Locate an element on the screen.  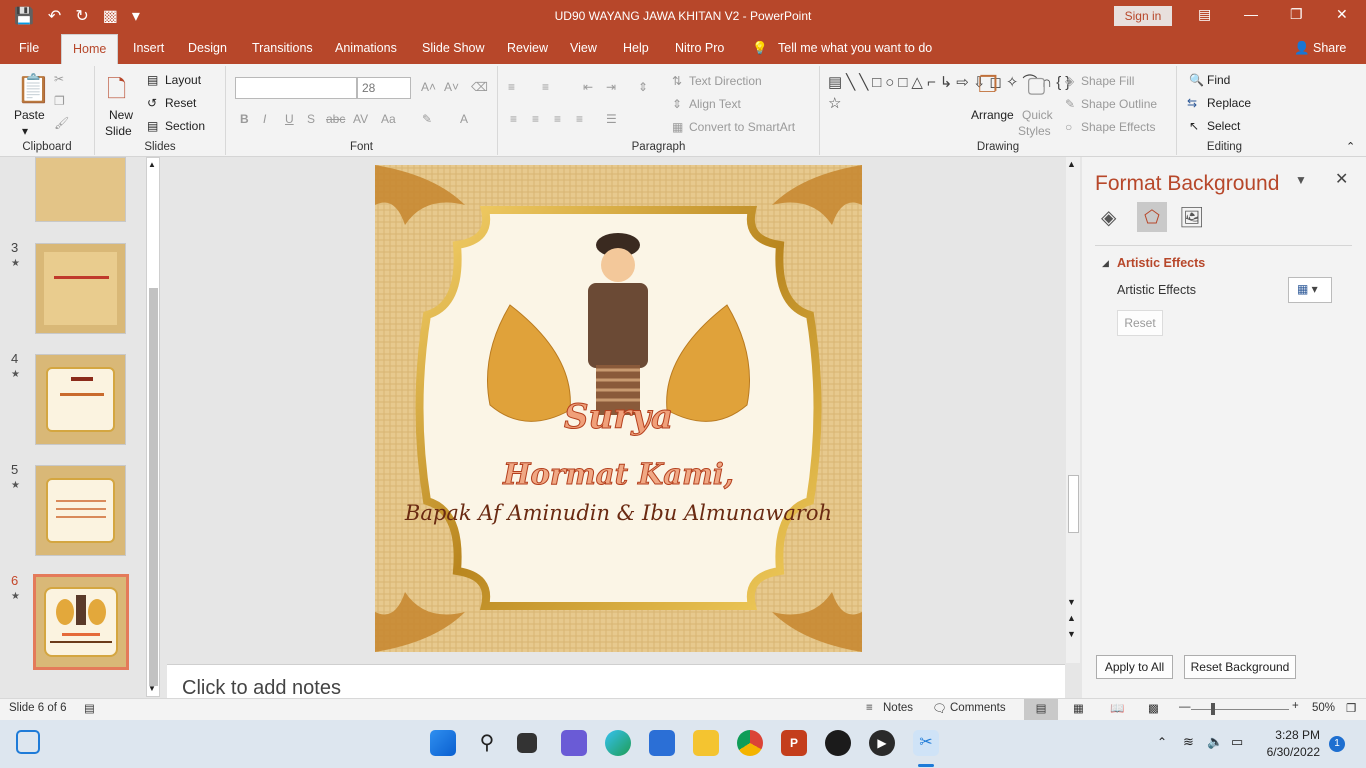
zoom-out-icon: — is located at coordinates (1185, 707).